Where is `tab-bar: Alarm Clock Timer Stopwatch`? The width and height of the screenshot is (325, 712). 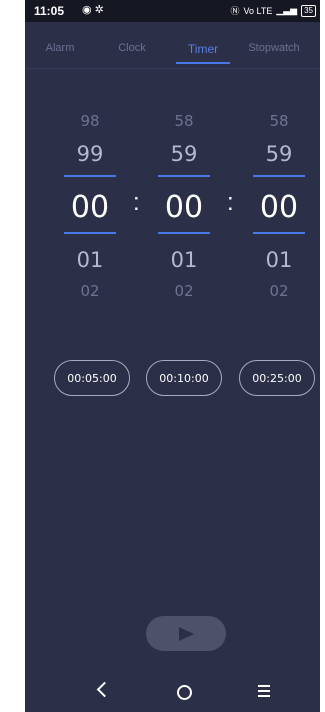
tab-bar: Alarm Clock Timer Stopwatch is located at coordinates (172, 45).